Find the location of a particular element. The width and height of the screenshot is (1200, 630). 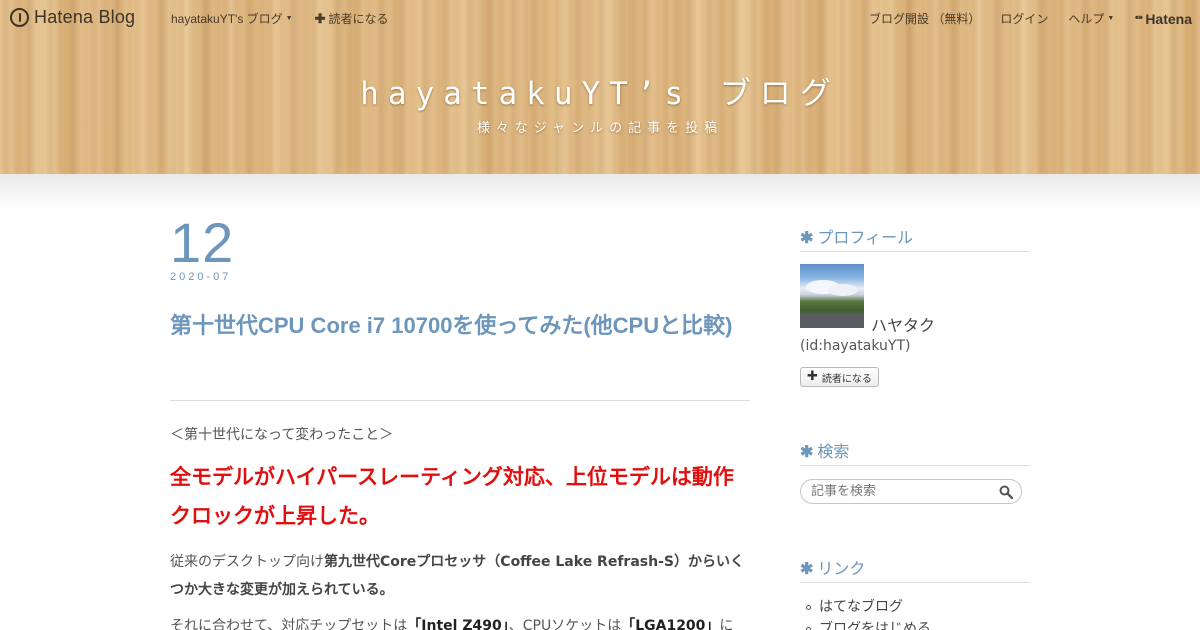

profile-id: (id:hayatakuYT) is located at coordinates (855, 346).